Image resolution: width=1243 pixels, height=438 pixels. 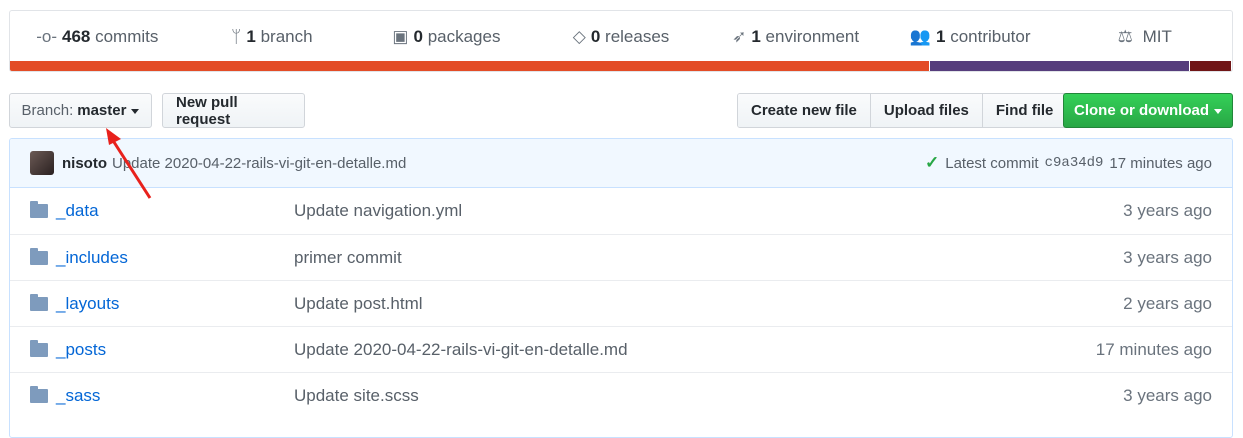 What do you see at coordinates (286, 36) in the screenshot?
I see `stat-label: branch` at bounding box center [286, 36].